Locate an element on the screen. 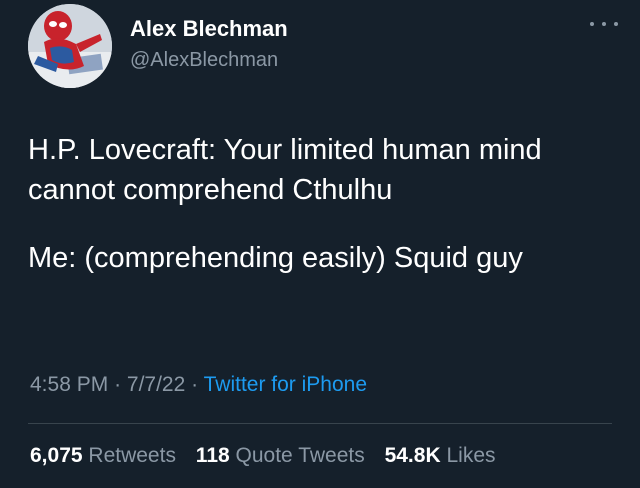  quote-tweets-count: 118 is located at coordinates (212, 455).